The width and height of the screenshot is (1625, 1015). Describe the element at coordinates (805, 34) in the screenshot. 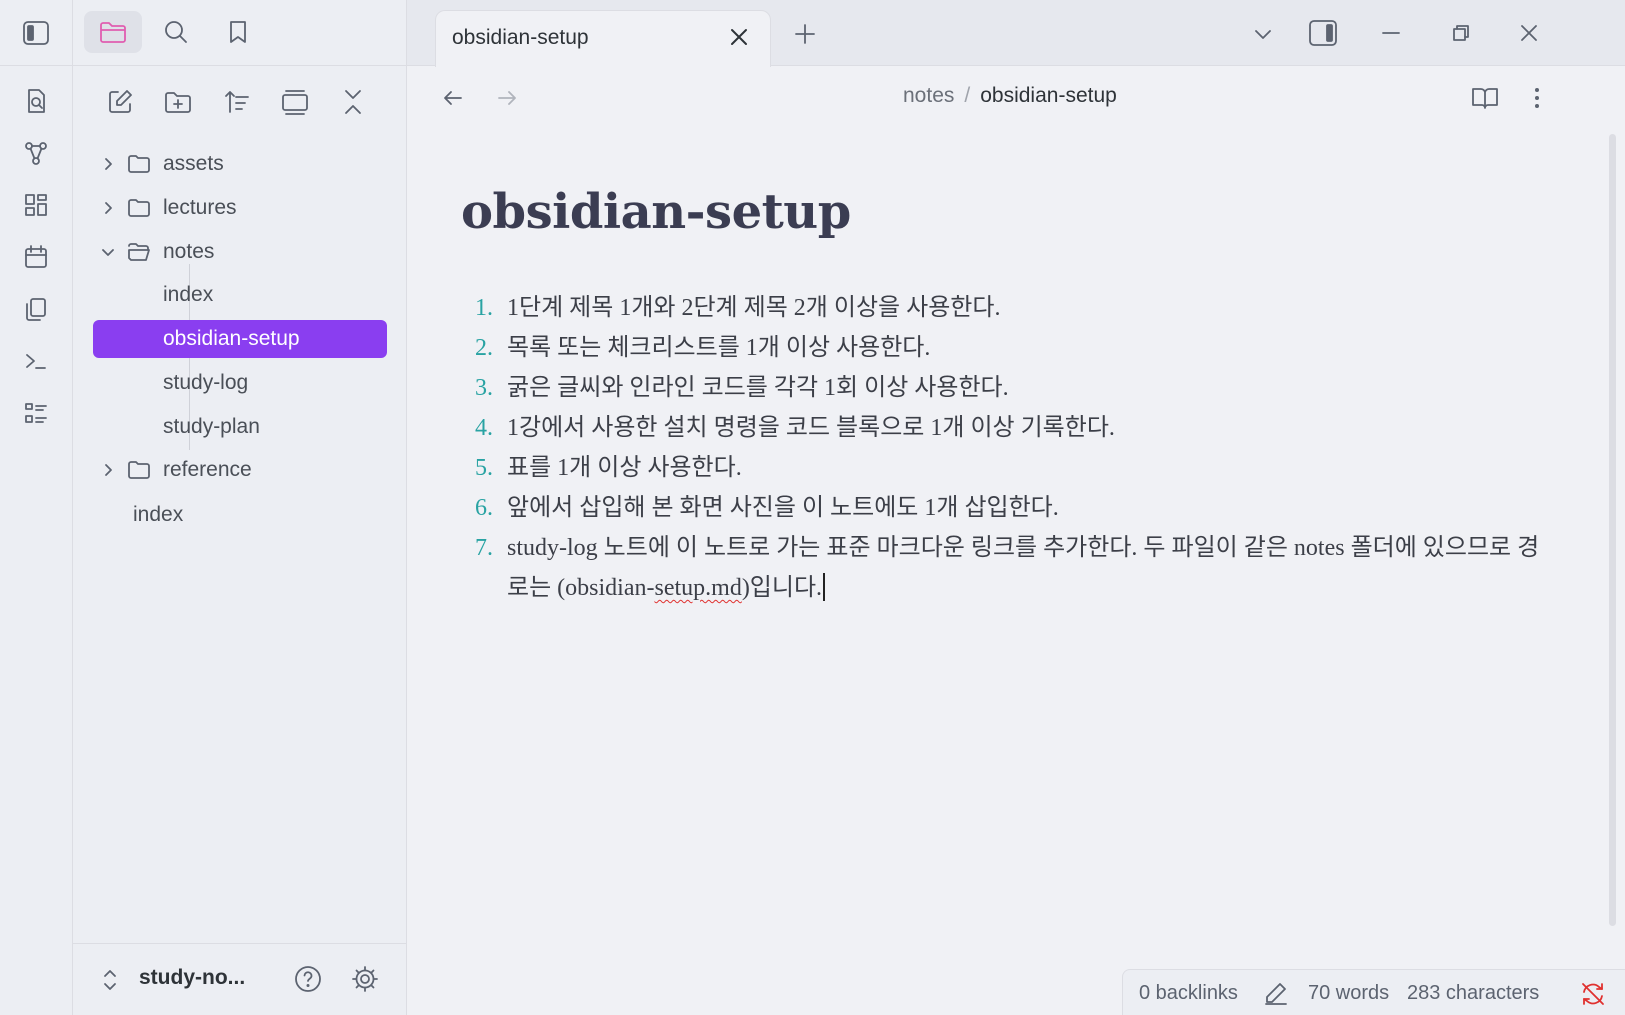

I see `plus-icon` at that location.